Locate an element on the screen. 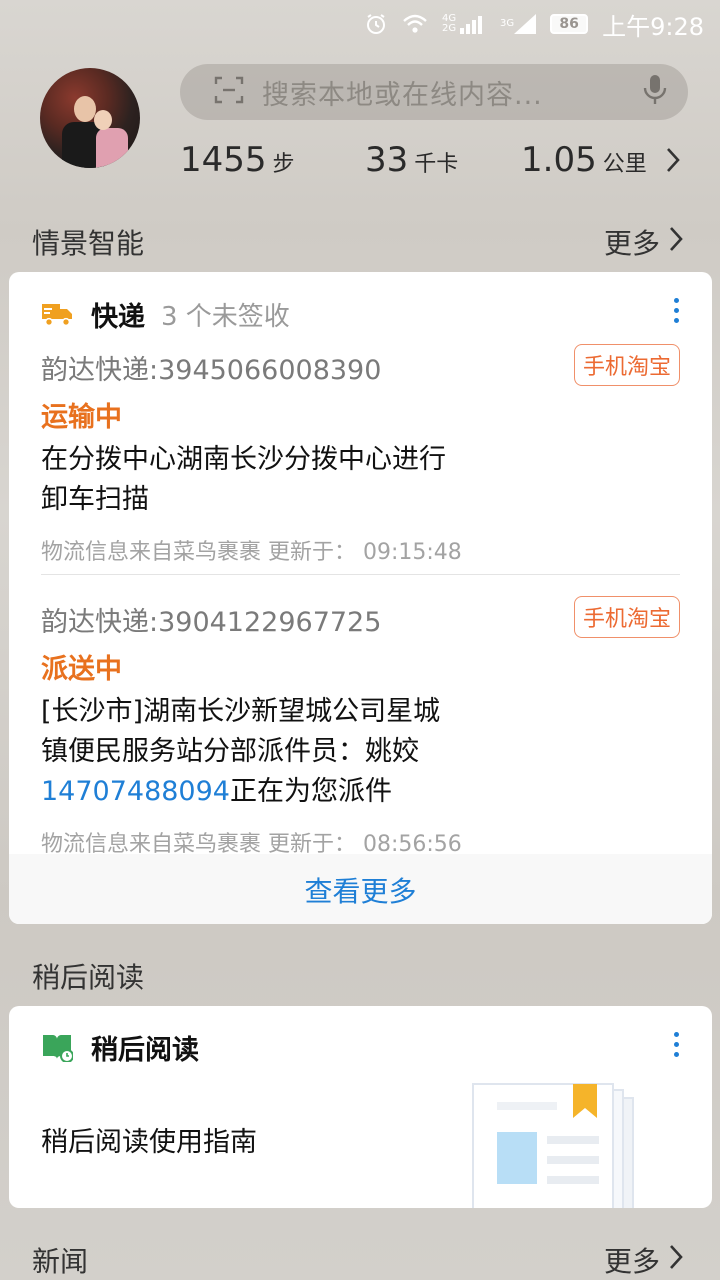  detail-line: 在分拨中心湖南长沙分拨中心进行 is located at coordinates (243, 459).